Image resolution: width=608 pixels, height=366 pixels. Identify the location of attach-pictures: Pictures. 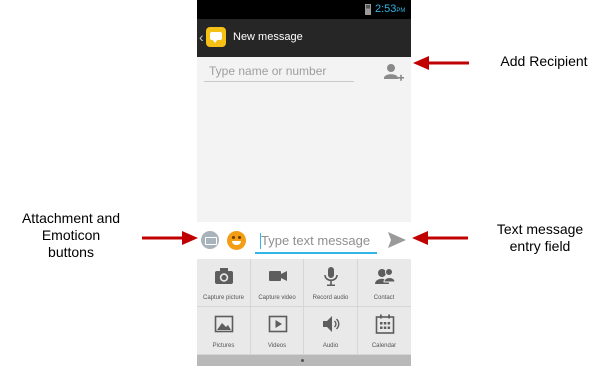
(224, 331).